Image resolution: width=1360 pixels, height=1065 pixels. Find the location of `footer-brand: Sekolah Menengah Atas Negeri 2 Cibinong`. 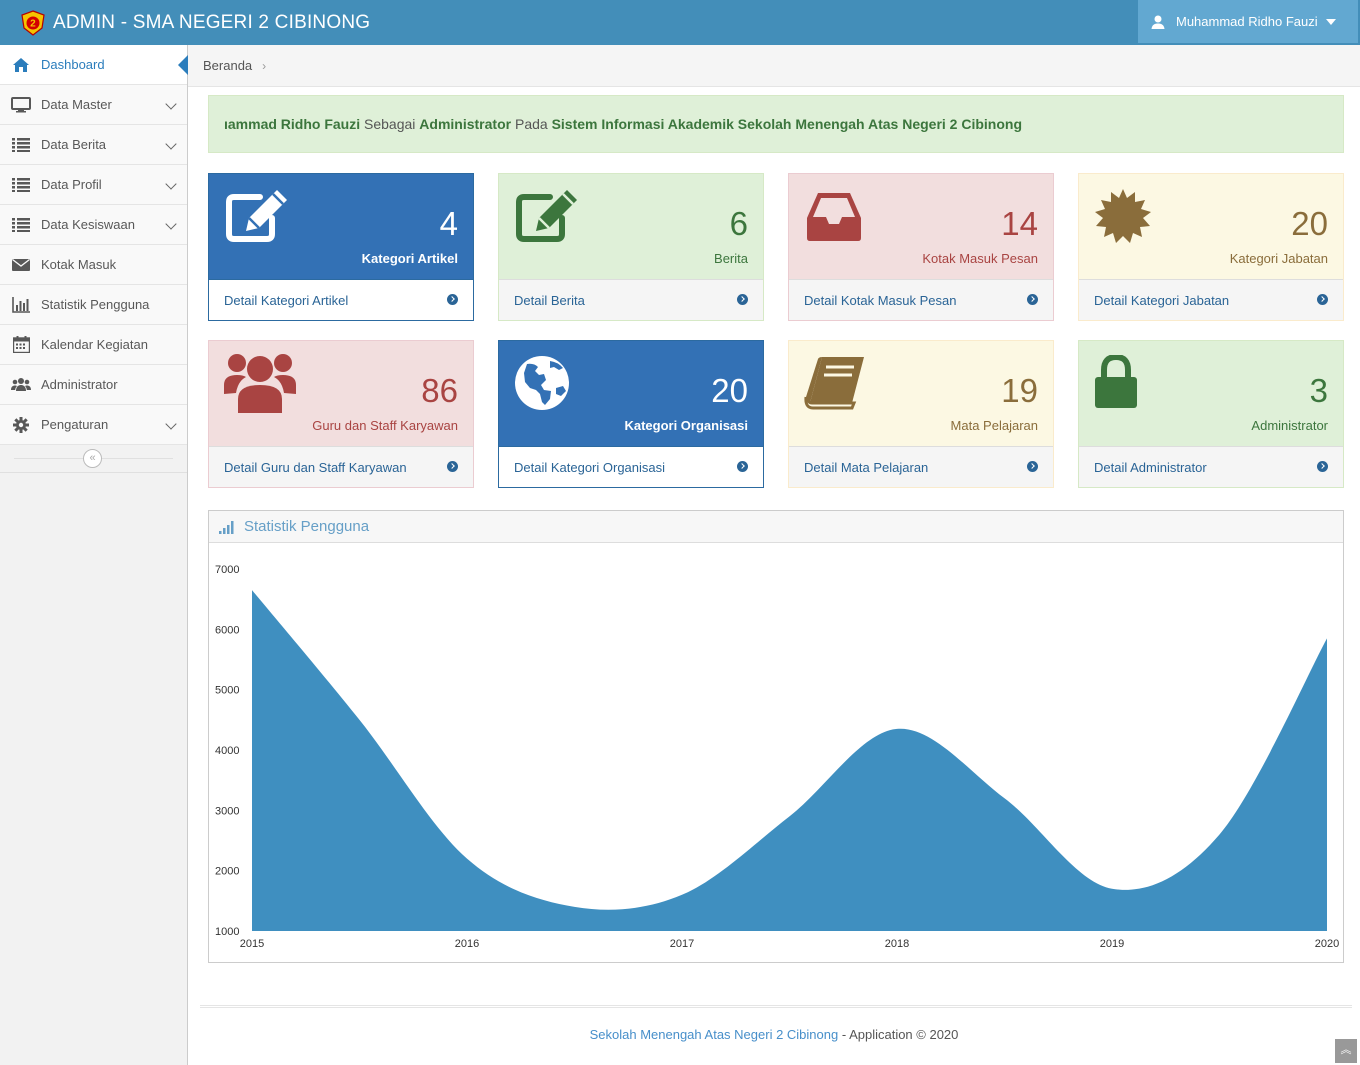

footer-brand: Sekolah Menengah Atas Negeri 2 Cibinong is located at coordinates (714, 1034).